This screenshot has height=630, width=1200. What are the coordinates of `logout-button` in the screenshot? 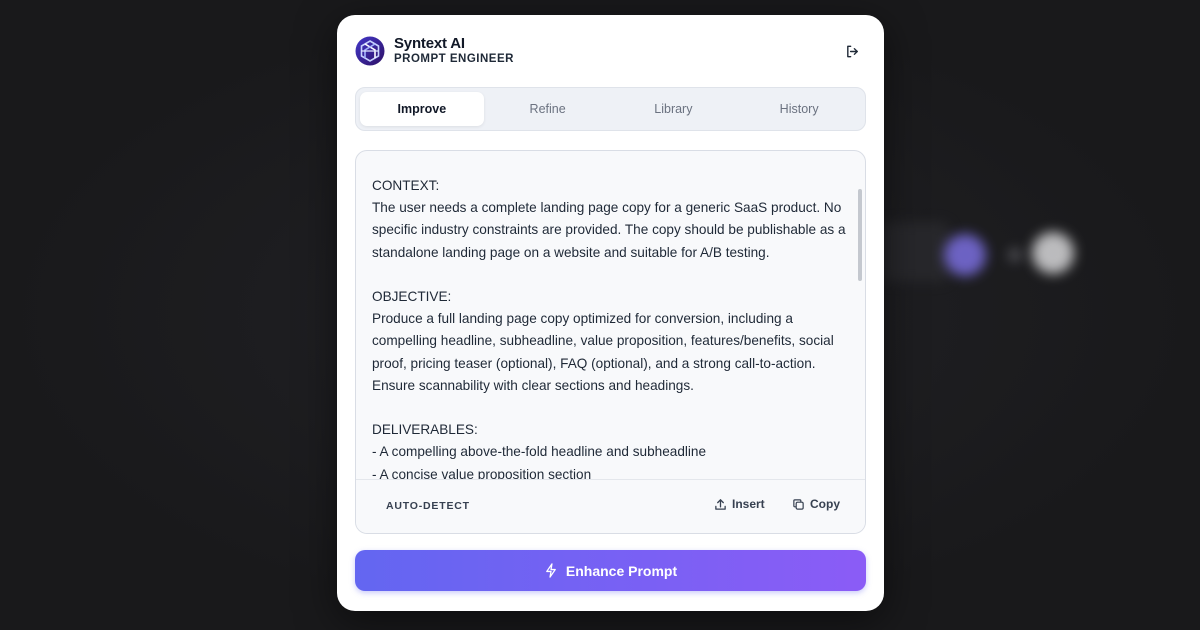 It's located at (852, 51).